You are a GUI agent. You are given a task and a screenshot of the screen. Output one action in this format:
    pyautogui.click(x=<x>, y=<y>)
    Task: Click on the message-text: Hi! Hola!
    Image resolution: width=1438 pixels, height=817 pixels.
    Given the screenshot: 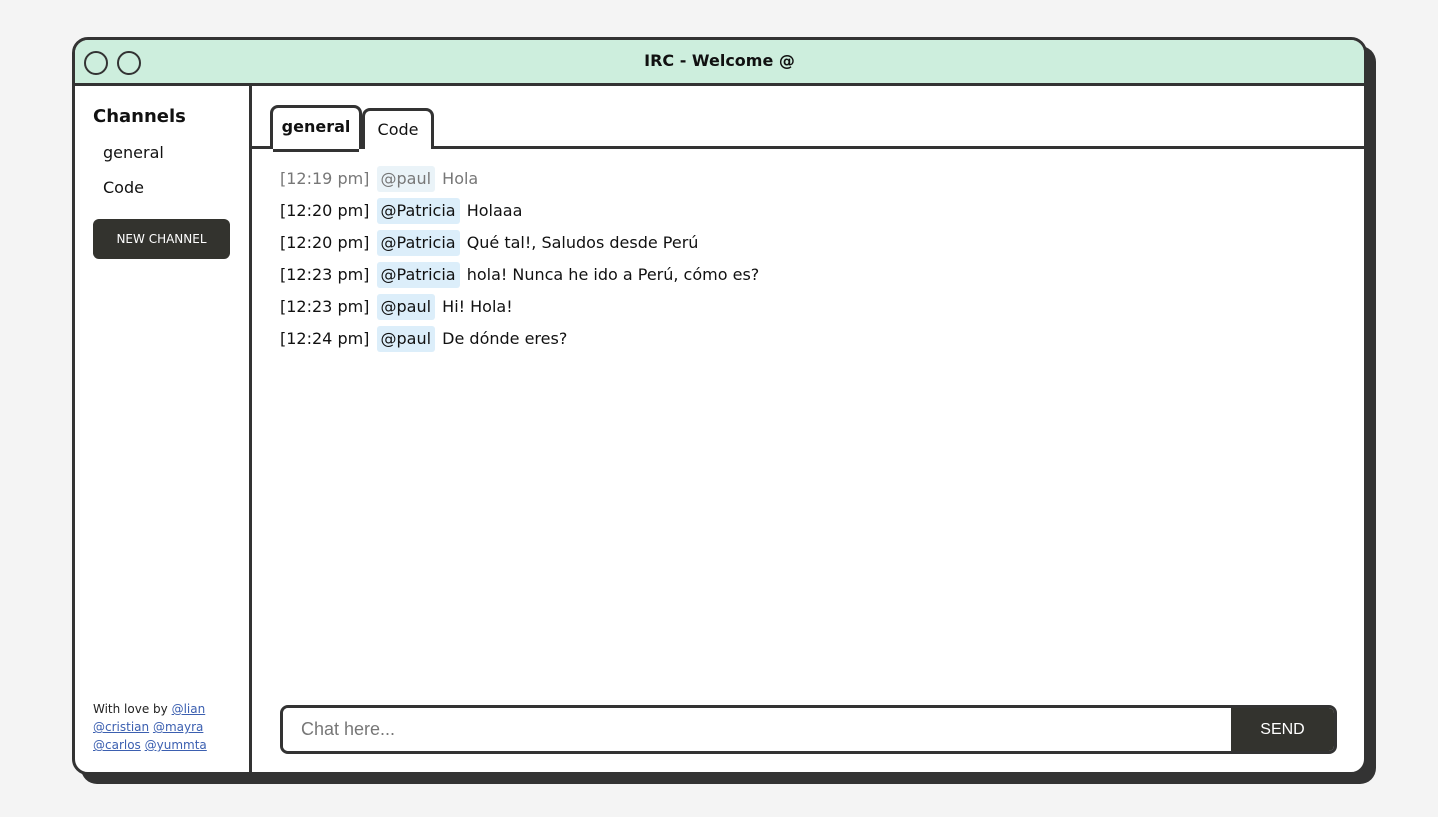 What is the action you would take?
    pyautogui.click(x=477, y=306)
    